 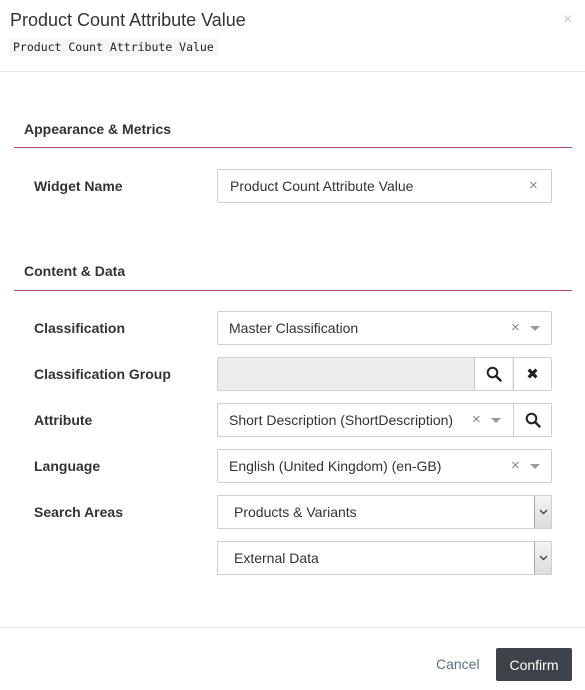 I want to click on attribute-search-button, so click(x=532, y=420).